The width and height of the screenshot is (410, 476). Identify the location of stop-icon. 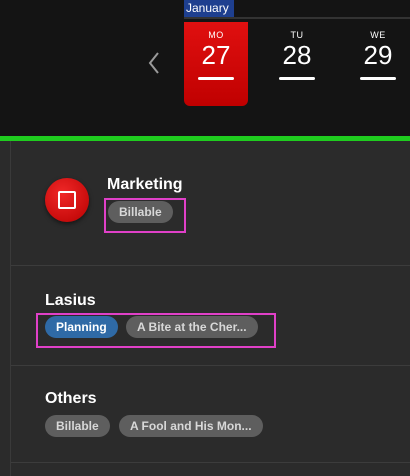
(67, 200).